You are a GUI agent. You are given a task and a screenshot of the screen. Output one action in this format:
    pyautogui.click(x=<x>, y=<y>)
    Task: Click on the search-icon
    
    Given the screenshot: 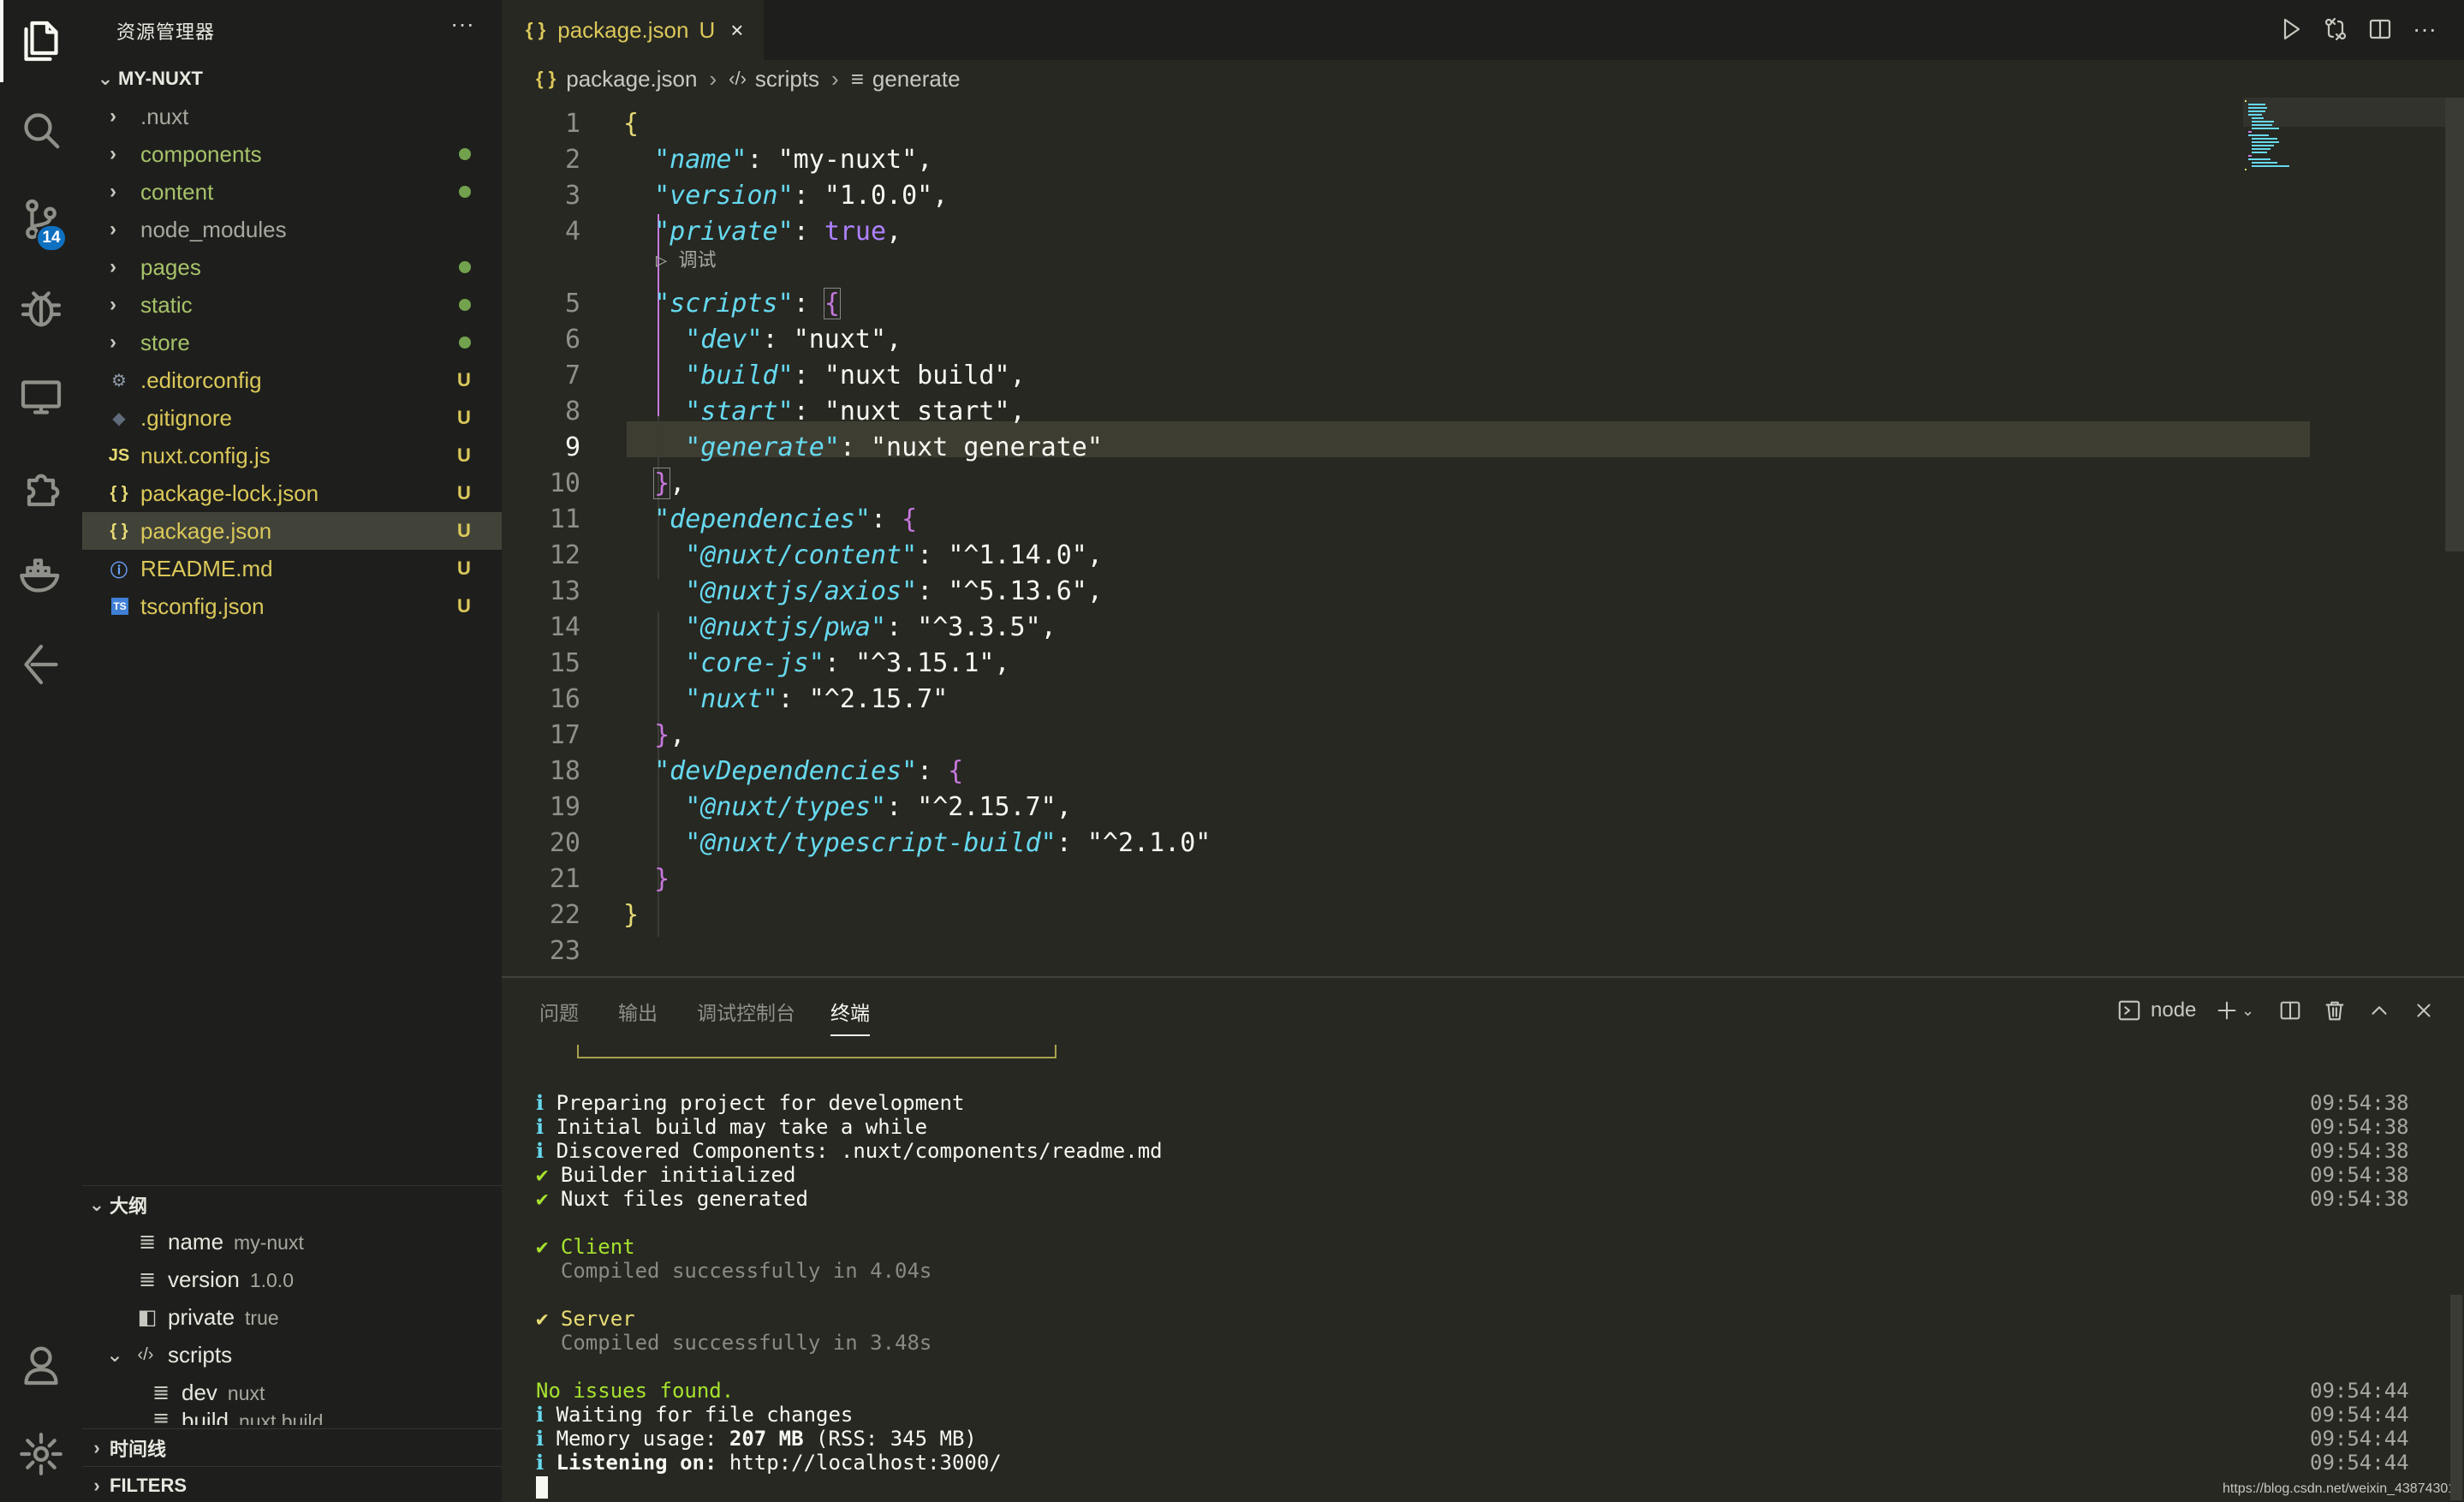 What is the action you would take?
    pyautogui.click(x=41, y=130)
    